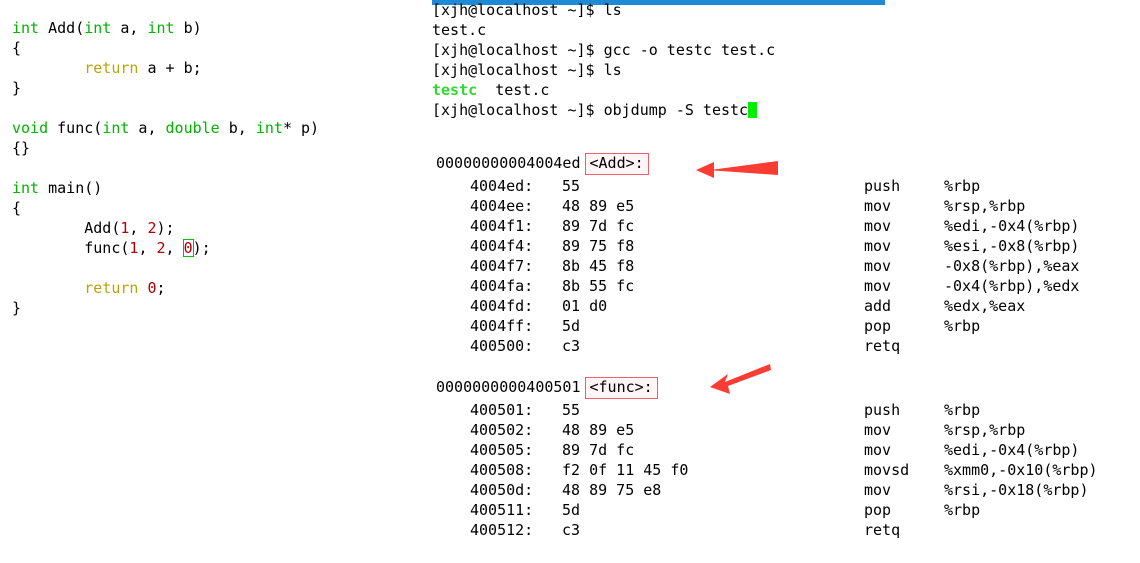 The width and height of the screenshot is (1140, 563). I want to click on instruction-bytes: f2 0f 11 45 f0, so click(625, 470).